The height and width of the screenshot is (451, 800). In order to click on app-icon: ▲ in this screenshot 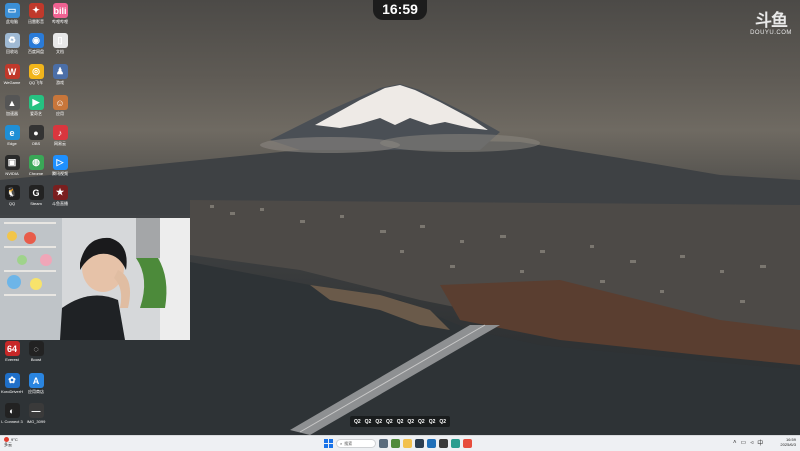, I will do `click(12, 102)`.